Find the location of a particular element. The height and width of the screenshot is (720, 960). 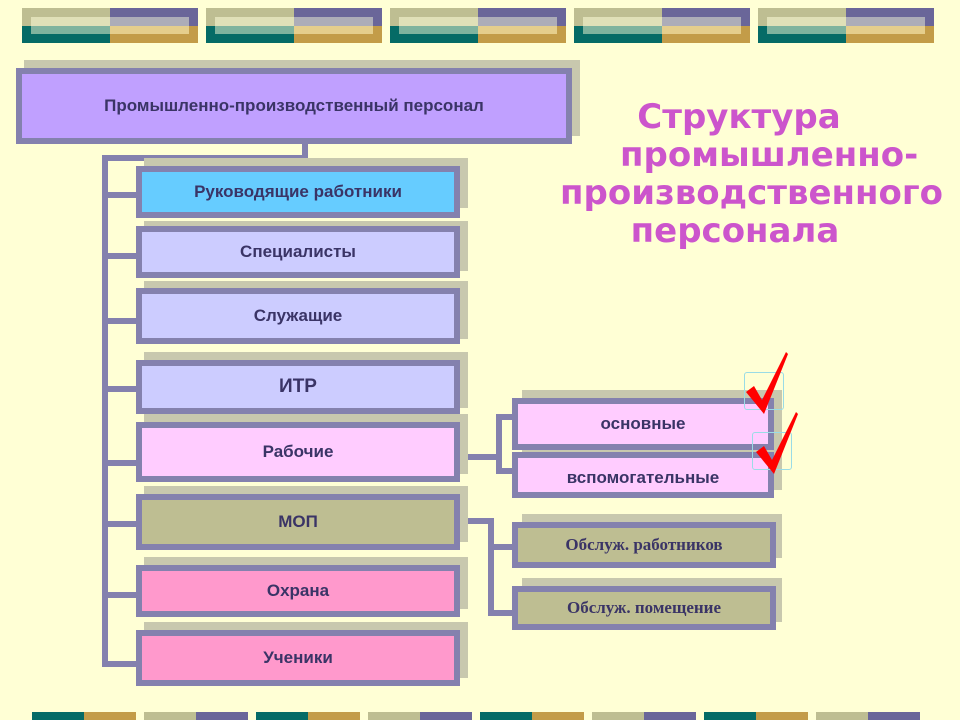

category-node-specialists: Специалисты is located at coordinates (298, 252).